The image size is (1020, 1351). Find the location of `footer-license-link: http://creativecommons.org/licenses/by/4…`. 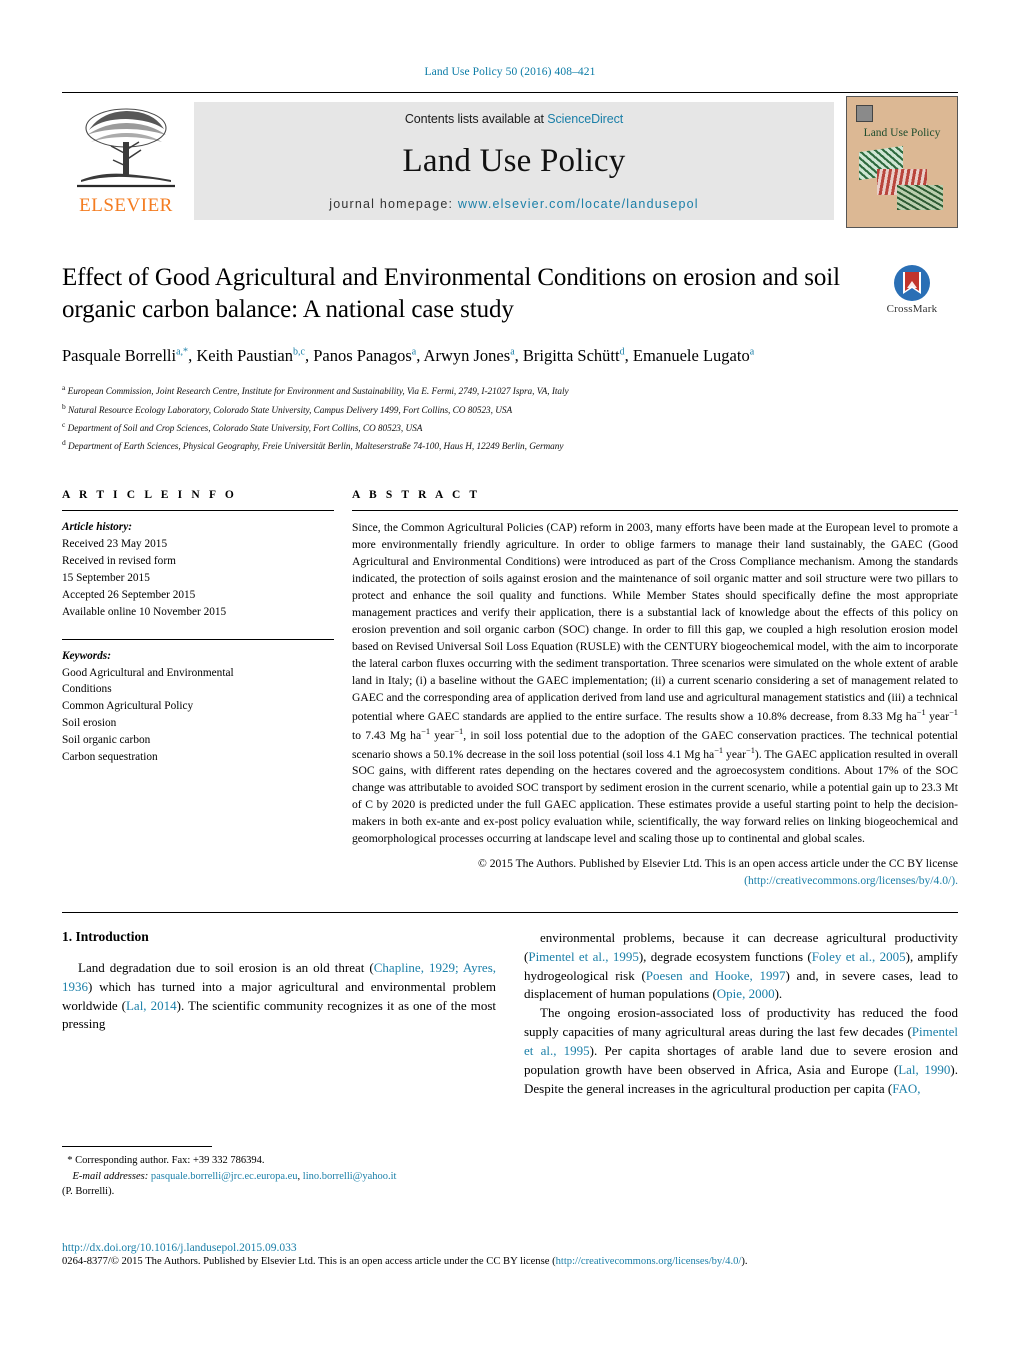

footer-license-link: http://creativecommons.org/licenses/by/4… is located at coordinates (649, 1261).